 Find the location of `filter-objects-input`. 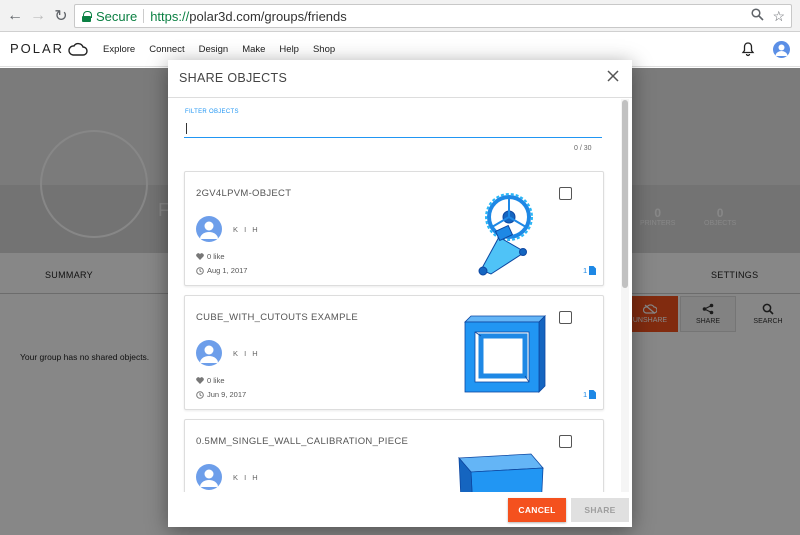

filter-objects-input is located at coordinates (393, 129).